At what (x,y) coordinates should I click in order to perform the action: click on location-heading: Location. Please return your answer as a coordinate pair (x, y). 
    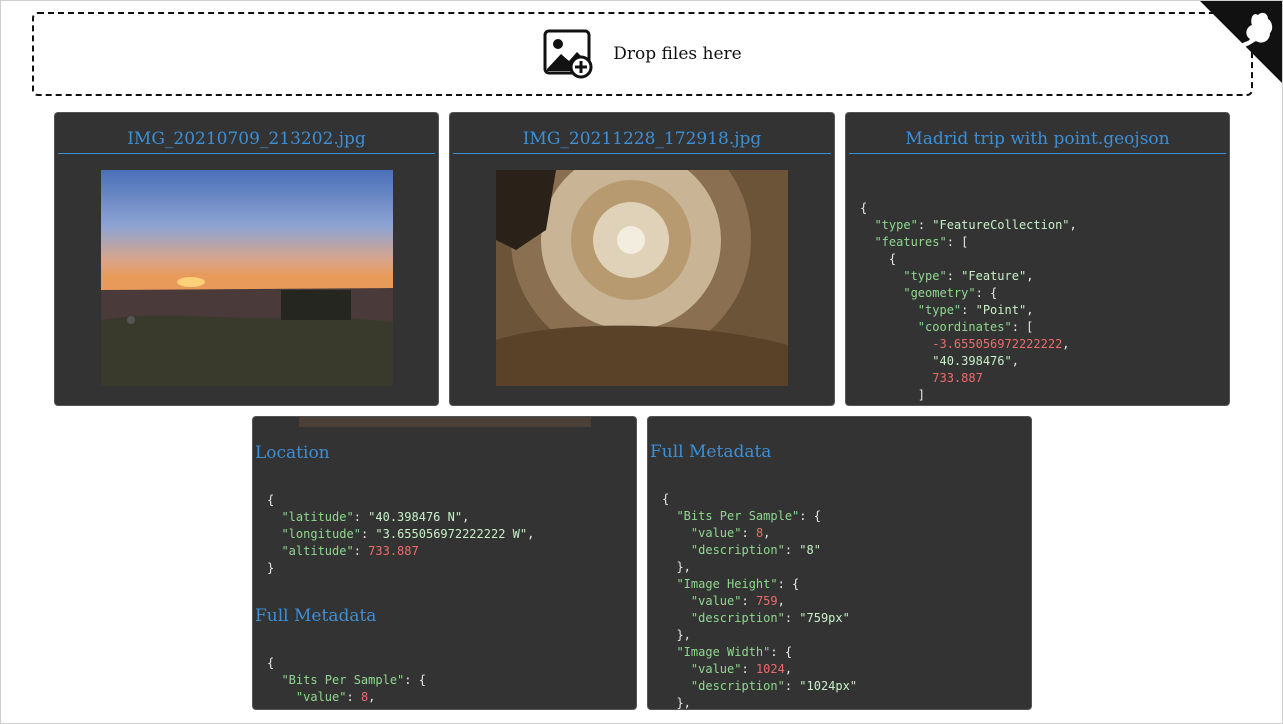
    Looking at the image, I should click on (292, 453).